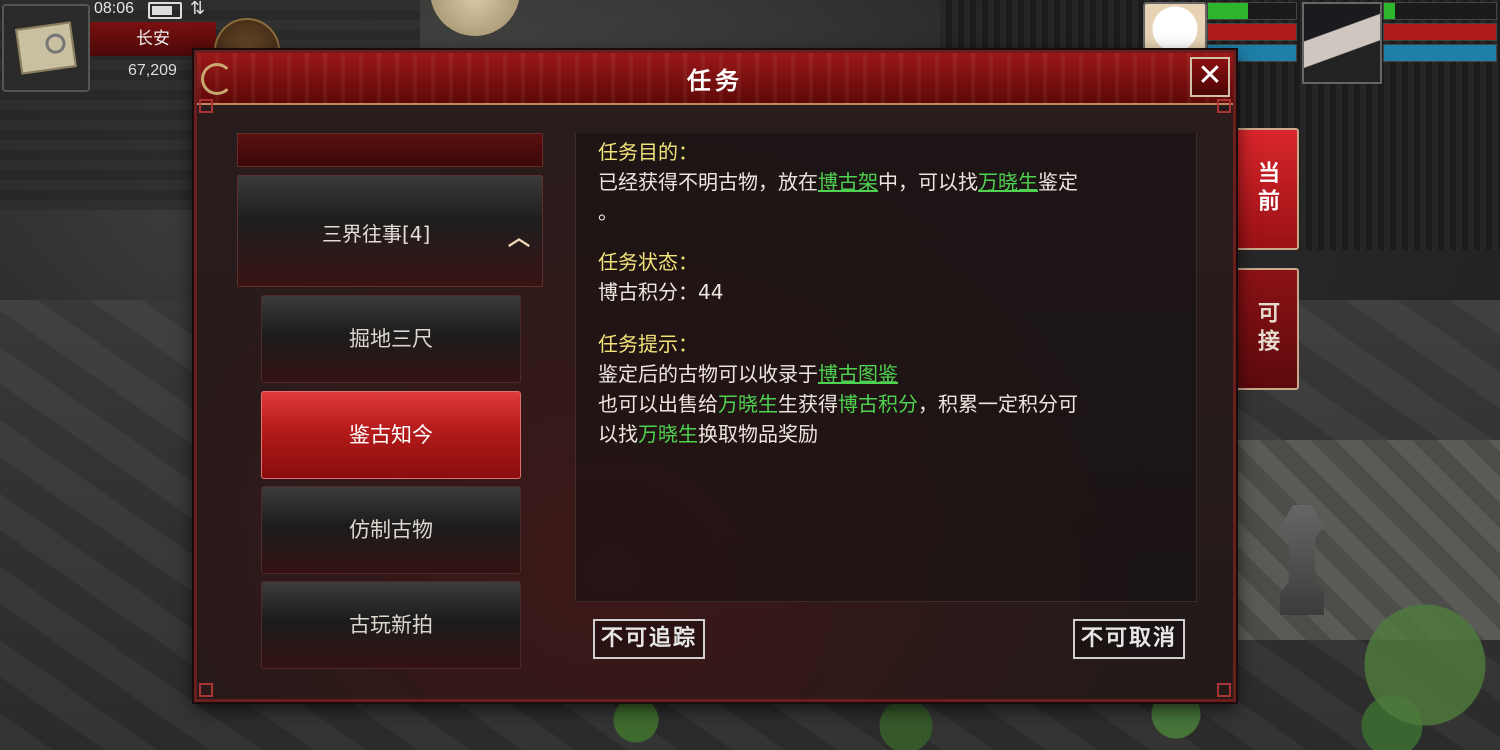  I want to click on quest-status-text: 博古积分：44, so click(661, 292).